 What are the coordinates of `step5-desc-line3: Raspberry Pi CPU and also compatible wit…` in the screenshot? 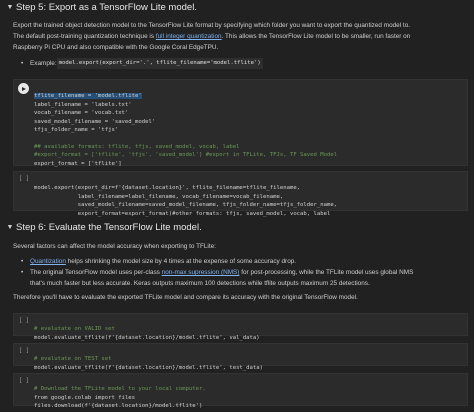 It's located at (116, 47).